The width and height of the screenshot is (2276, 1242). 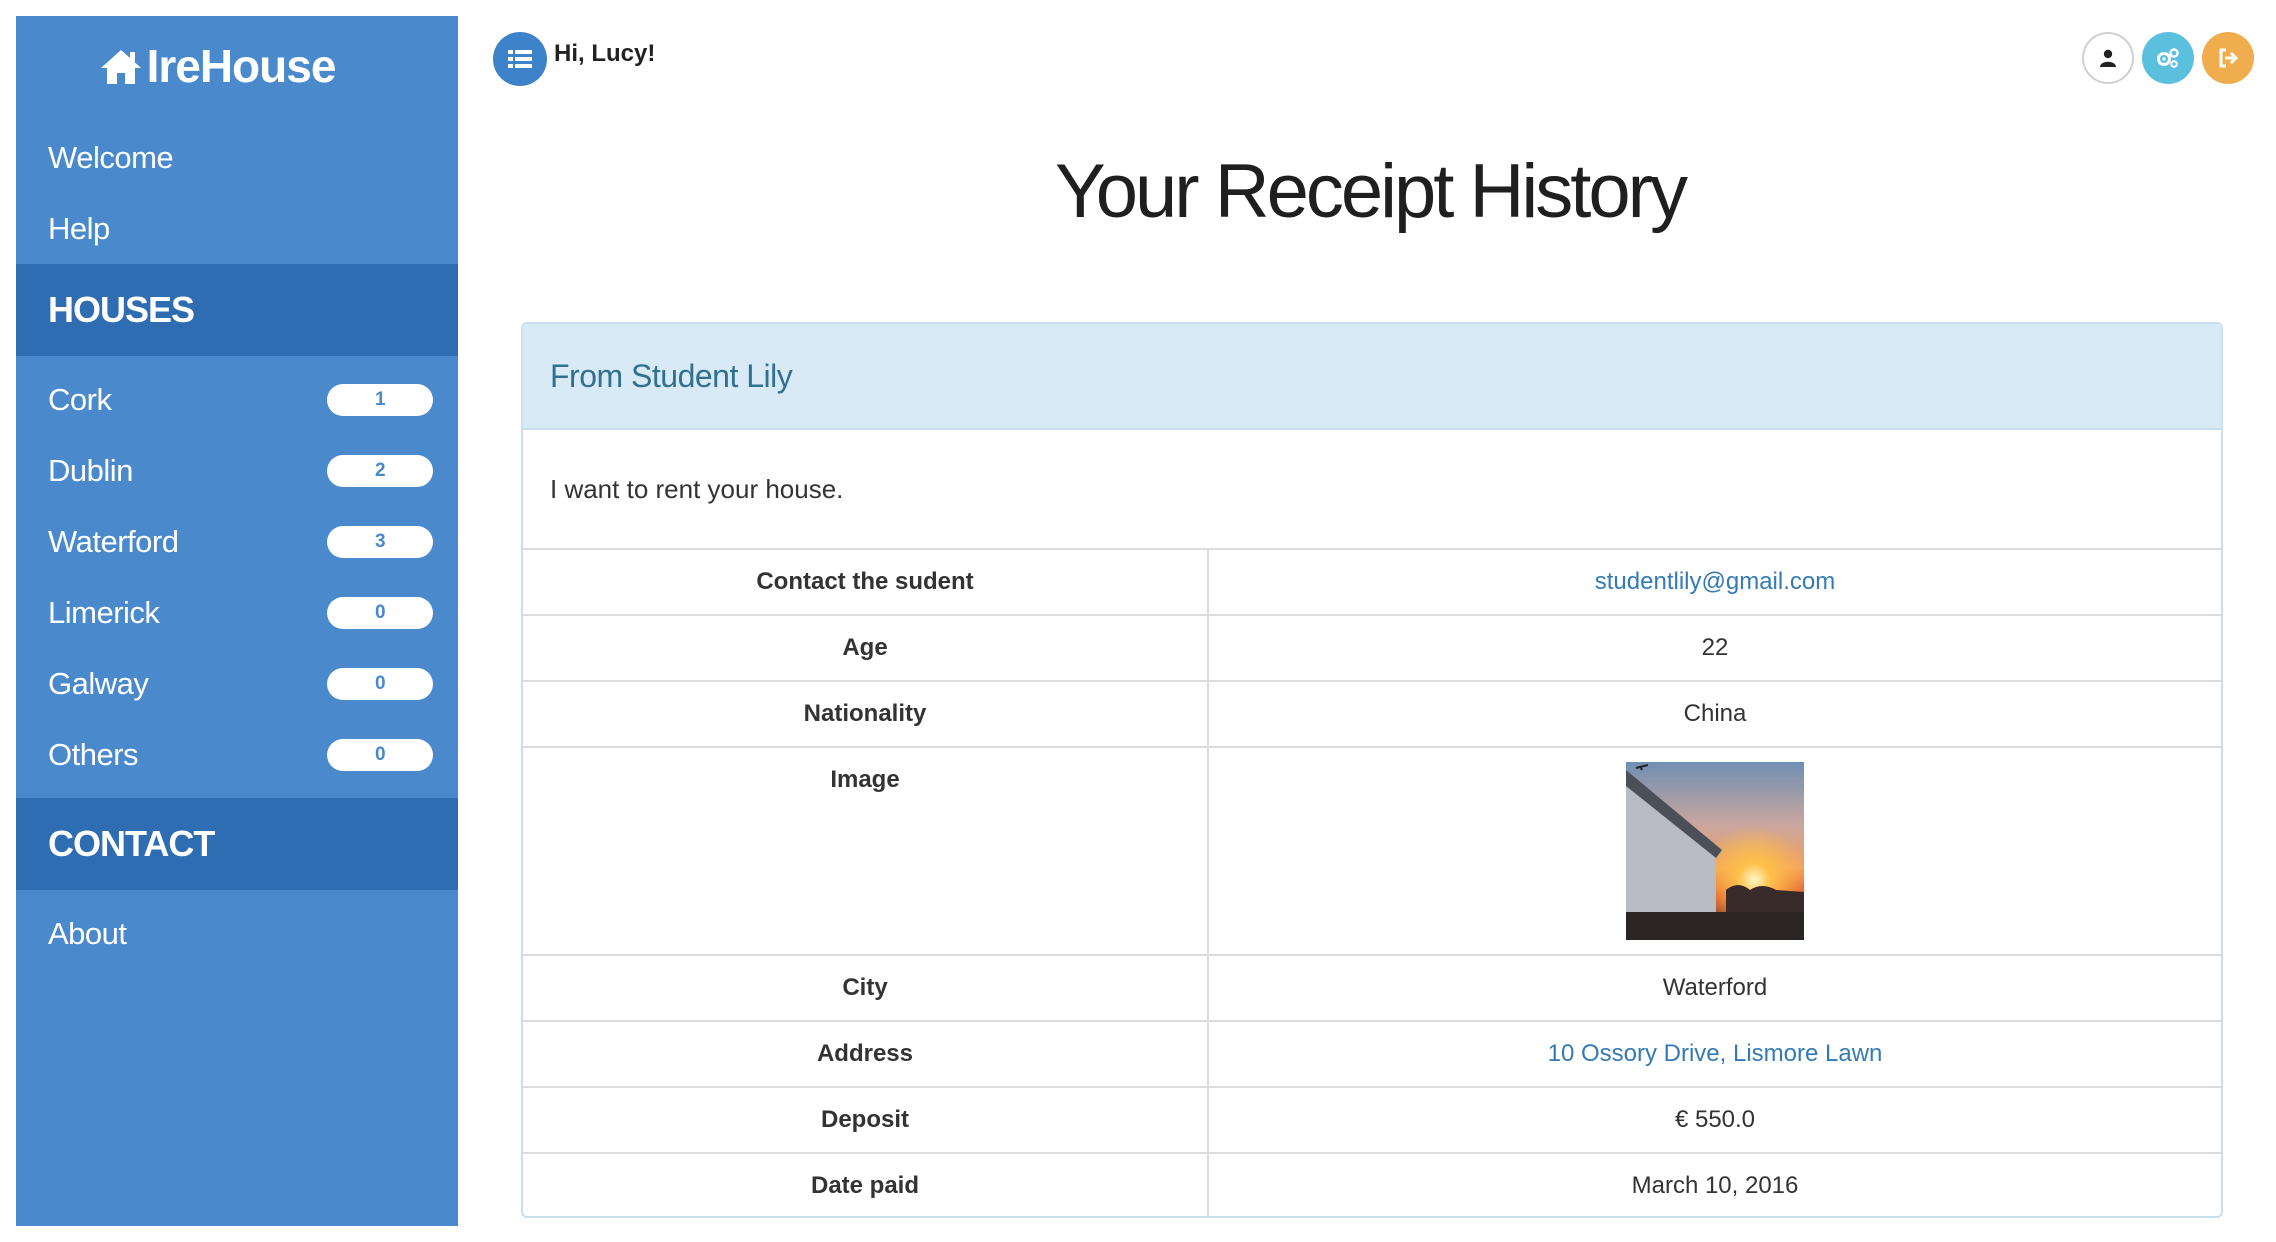 What do you see at coordinates (237, 310) in the screenshot?
I see `houses-heading: HOUSES` at bounding box center [237, 310].